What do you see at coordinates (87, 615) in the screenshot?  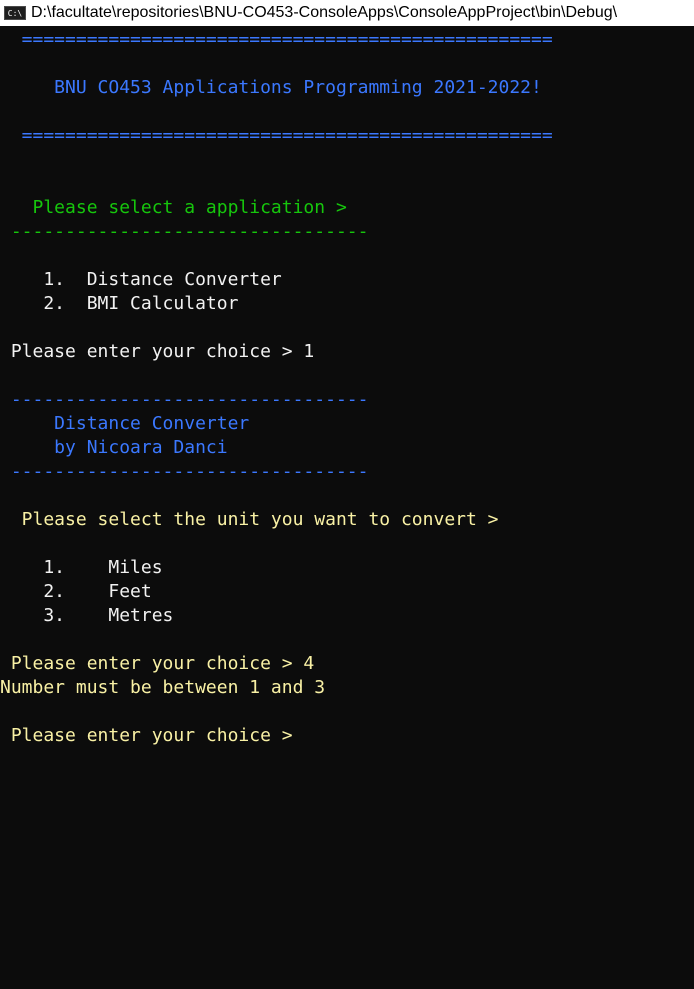 I see `unit-option-metres: 3. Metres` at bounding box center [87, 615].